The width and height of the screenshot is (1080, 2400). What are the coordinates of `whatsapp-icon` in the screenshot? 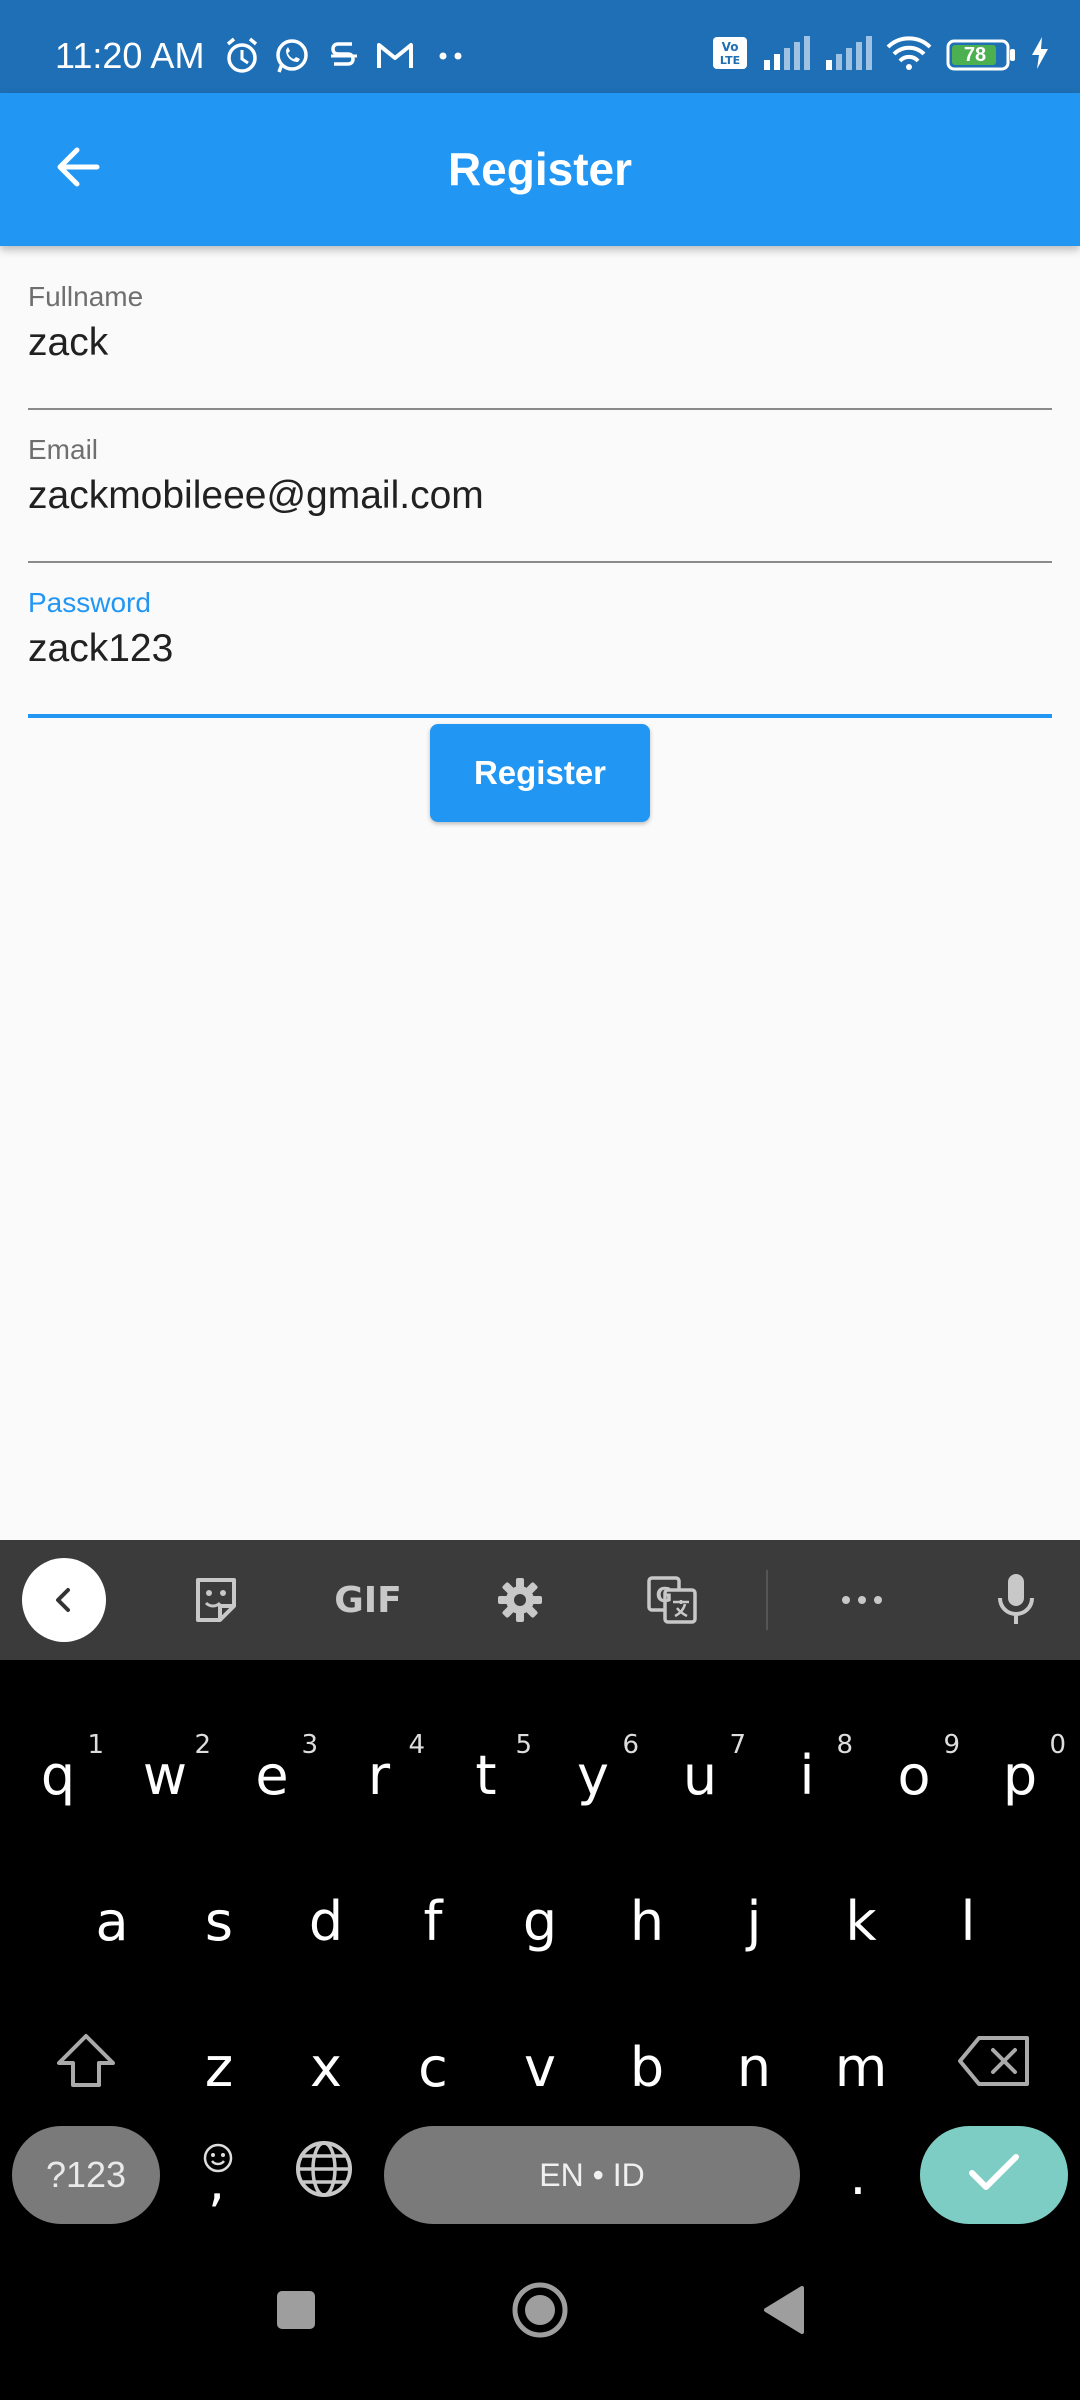 It's located at (292, 56).